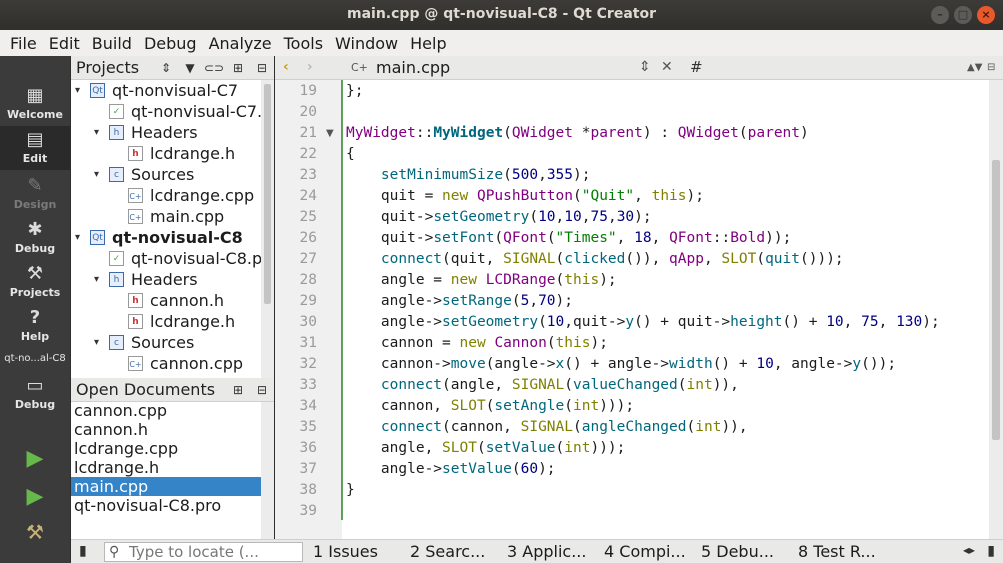 This screenshot has height=563, width=1003. I want to click on menu-tools: Tools, so click(303, 43).